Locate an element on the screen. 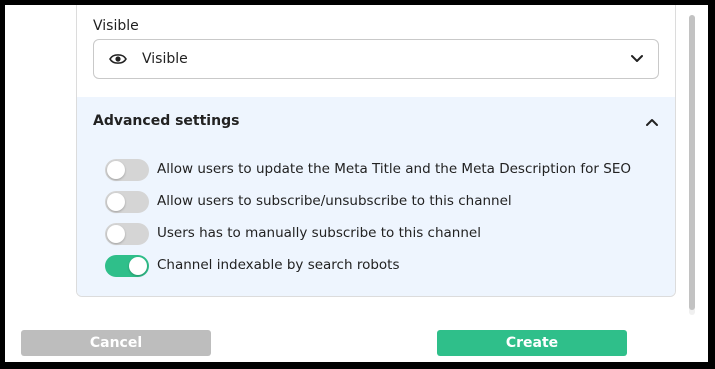 Image resolution: width=715 pixels, height=369 pixels. chevron-up-icon is located at coordinates (652, 122).